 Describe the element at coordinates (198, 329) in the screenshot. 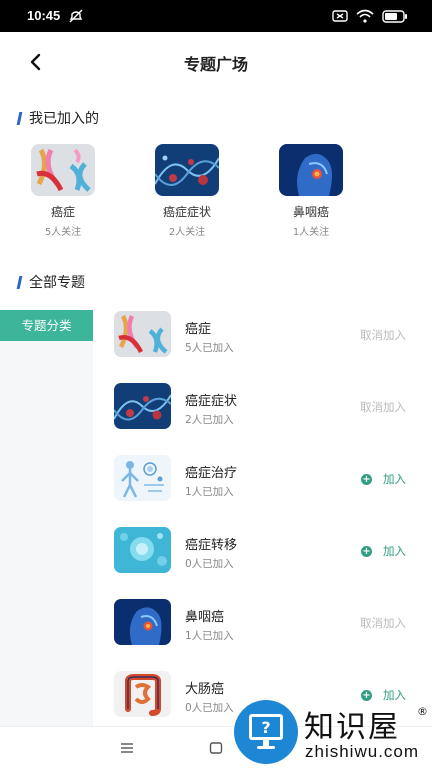

I see `topic-name: 癌症` at that location.